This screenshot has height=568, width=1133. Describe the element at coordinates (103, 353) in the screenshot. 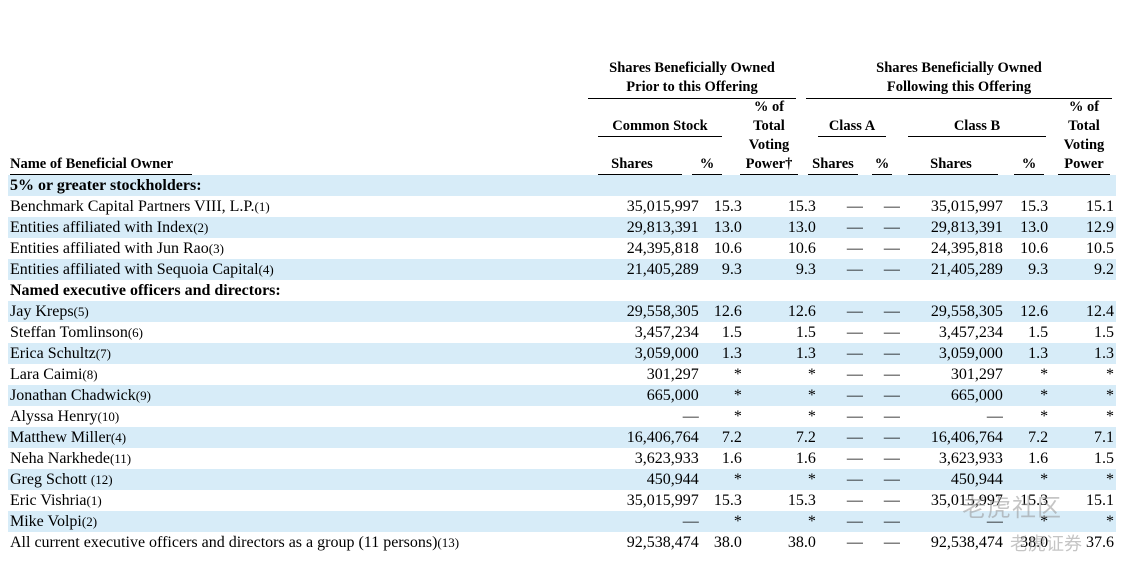

I see `footnote-ref: (7)` at that location.